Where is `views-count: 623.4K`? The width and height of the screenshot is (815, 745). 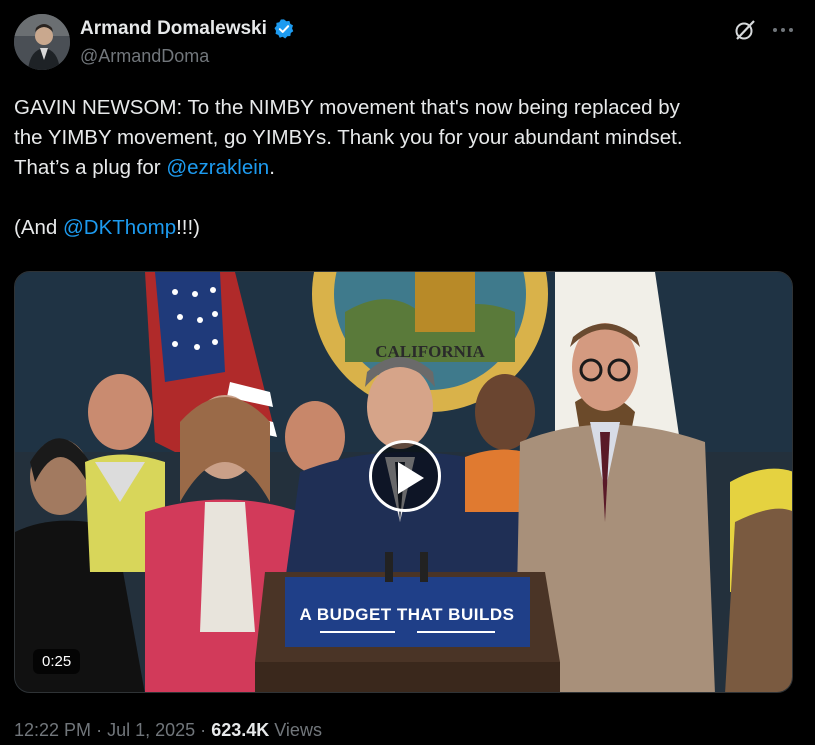 views-count: 623.4K is located at coordinates (240, 730).